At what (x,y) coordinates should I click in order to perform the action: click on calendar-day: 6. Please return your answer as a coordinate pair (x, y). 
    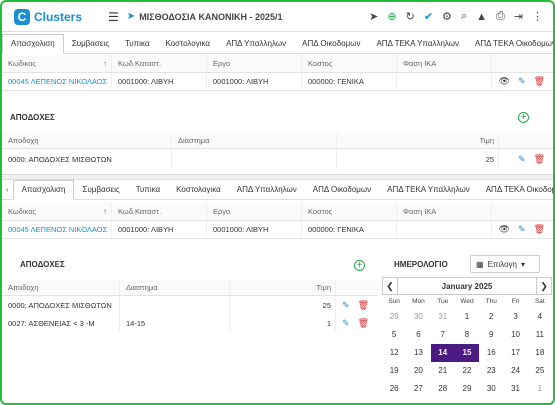
    Looking at the image, I should click on (418, 335).